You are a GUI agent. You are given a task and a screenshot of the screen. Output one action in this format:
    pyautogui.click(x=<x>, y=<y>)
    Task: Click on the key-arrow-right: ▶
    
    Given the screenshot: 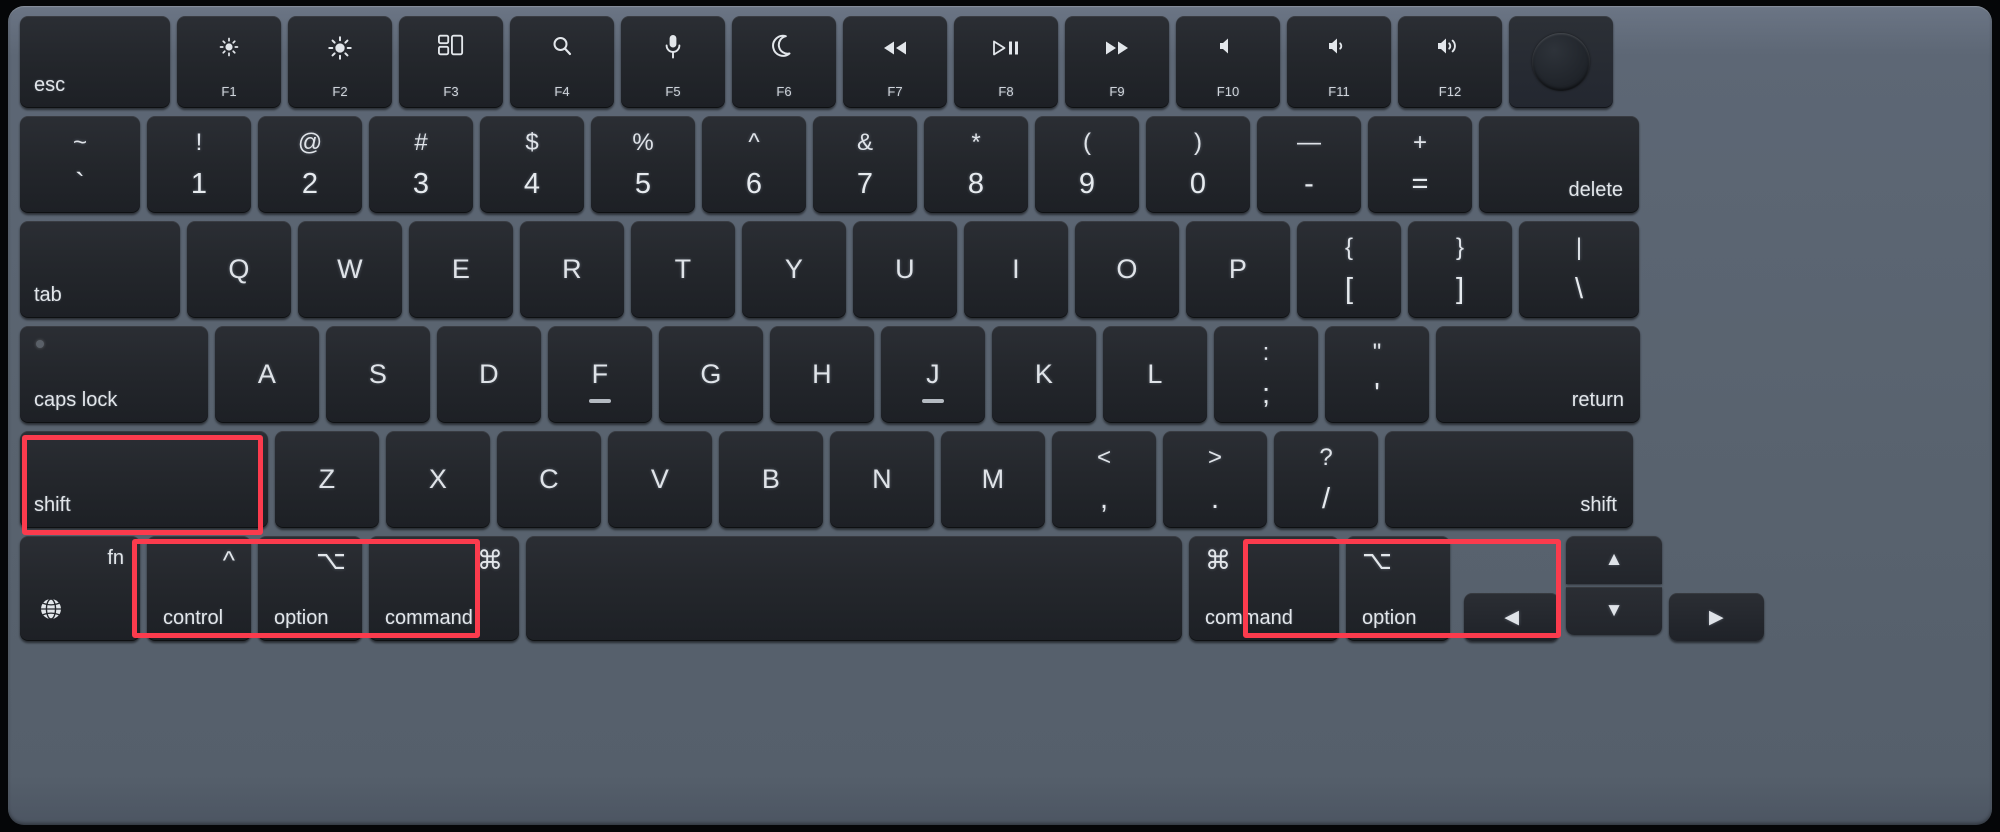 What is the action you would take?
    pyautogui.click(x=1716, y=617)
    